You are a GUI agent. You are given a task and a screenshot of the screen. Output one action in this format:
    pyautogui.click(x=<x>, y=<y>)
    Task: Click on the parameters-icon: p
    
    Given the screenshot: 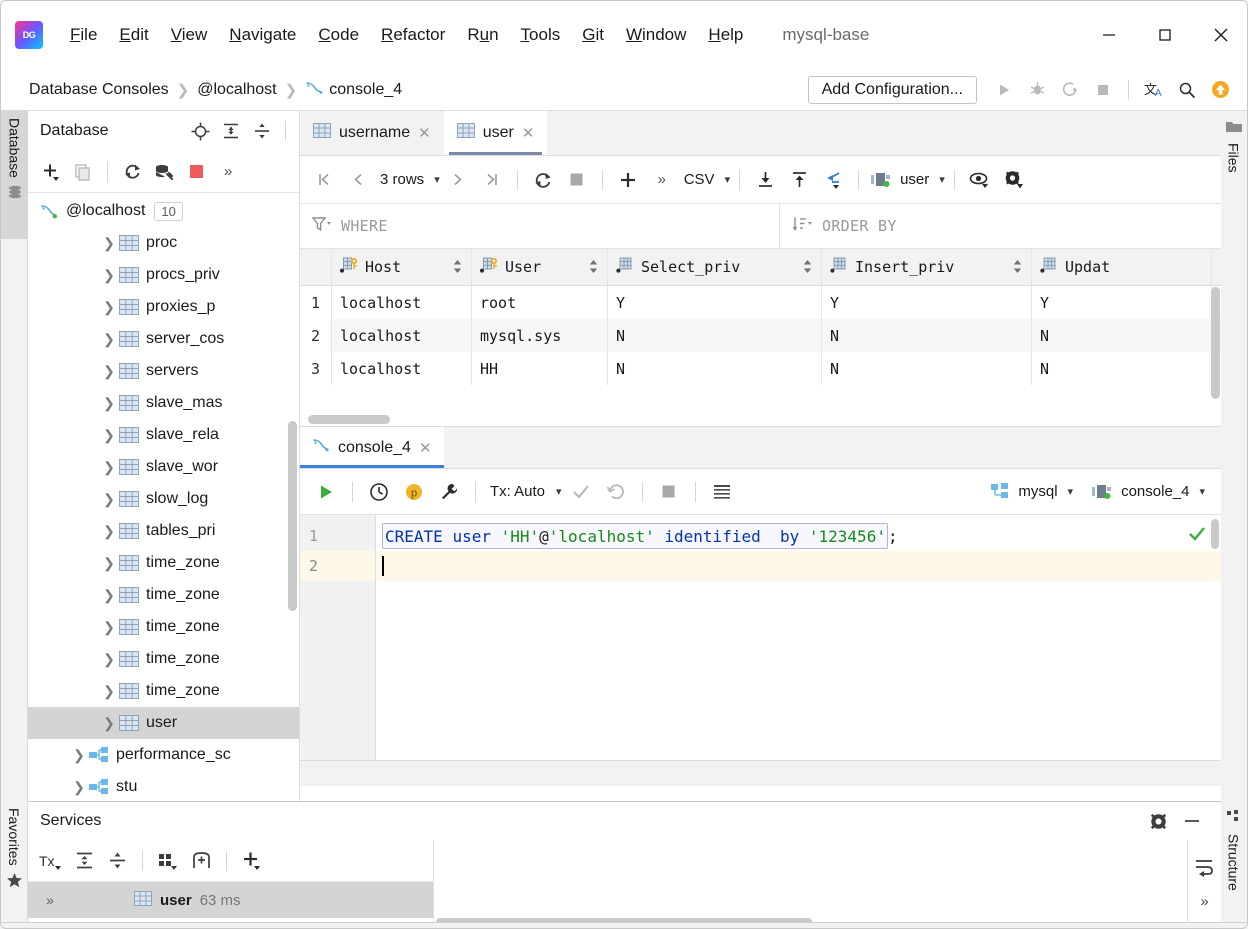 What is the action you would take?
    pyautogui.click(x=414, y=492)
    